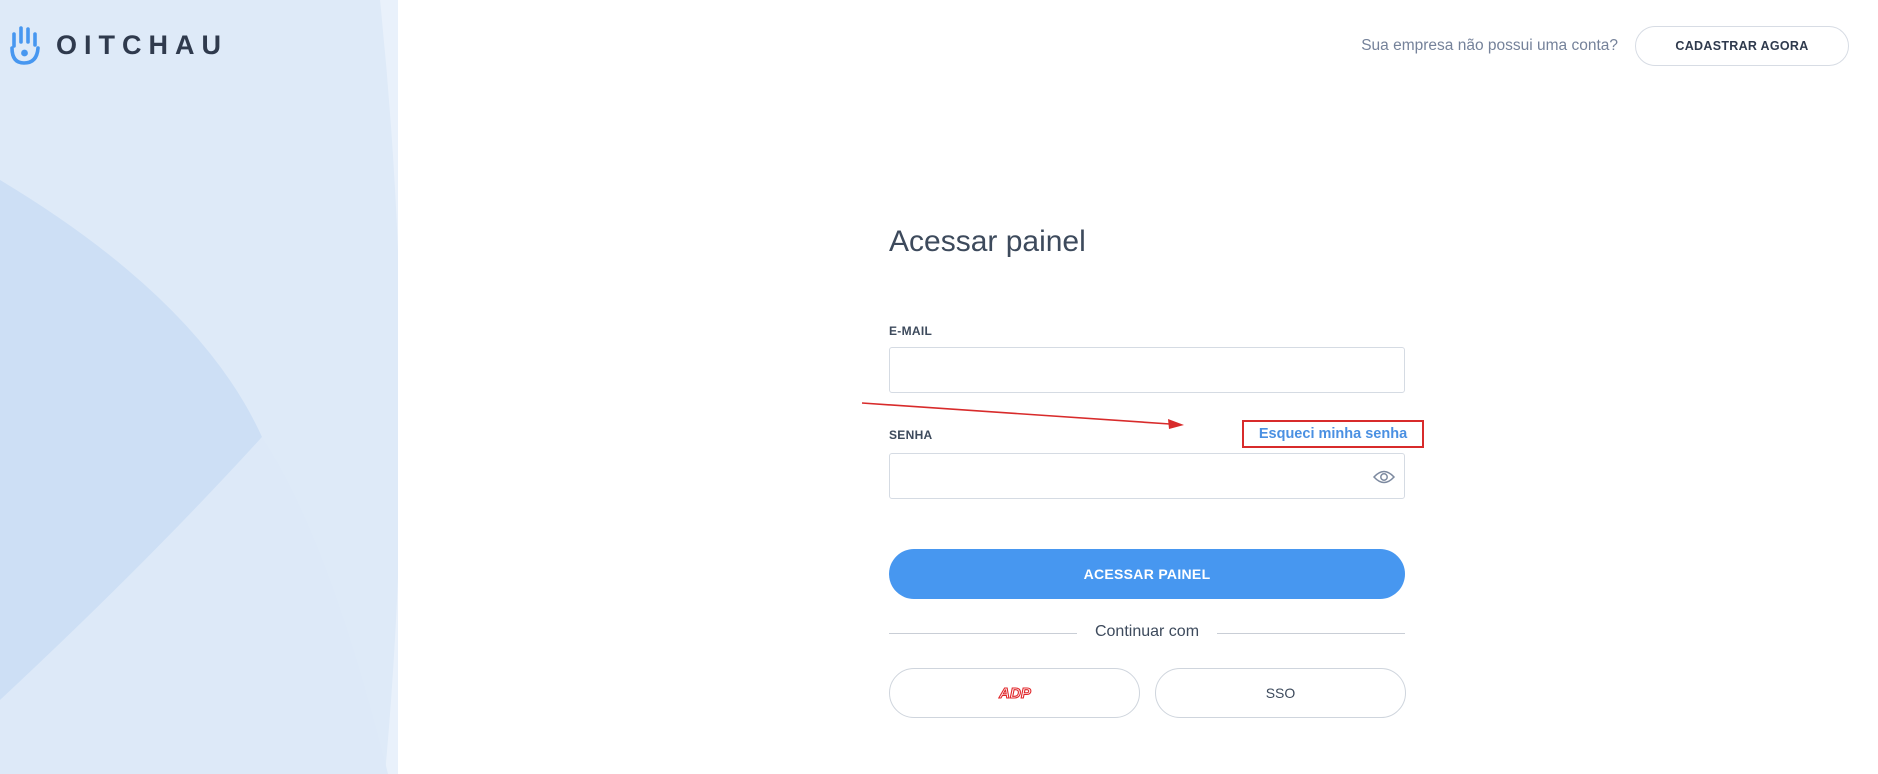  I want to click on page-title: Acessar painel, so click(987, 241).